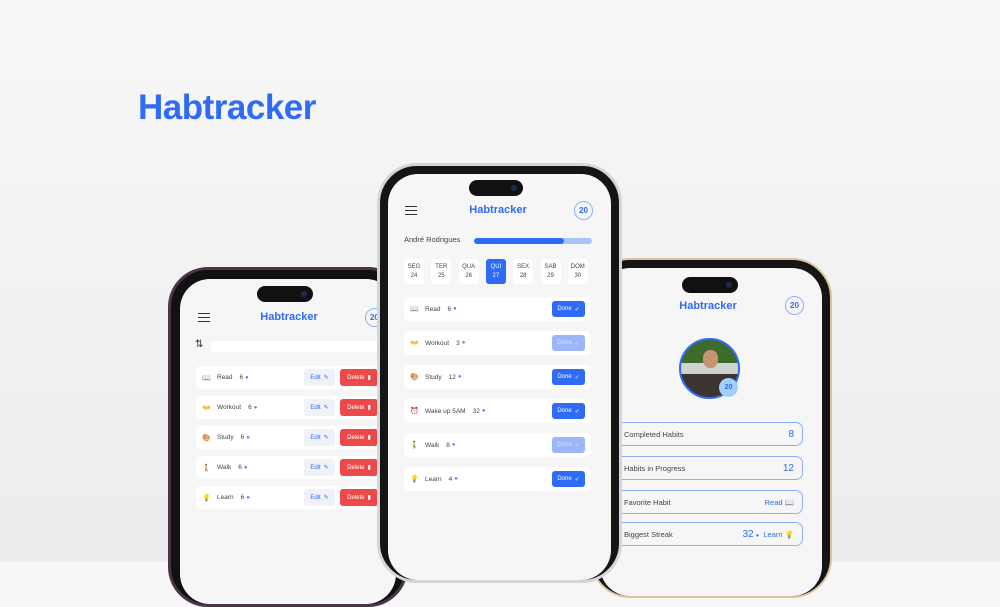 The height and width of the screenshot is (607, 1000). What do you see at coordinates (469, 267) in the screenshot?
I see `day-name: QUA` at bounding box center [469, 267].